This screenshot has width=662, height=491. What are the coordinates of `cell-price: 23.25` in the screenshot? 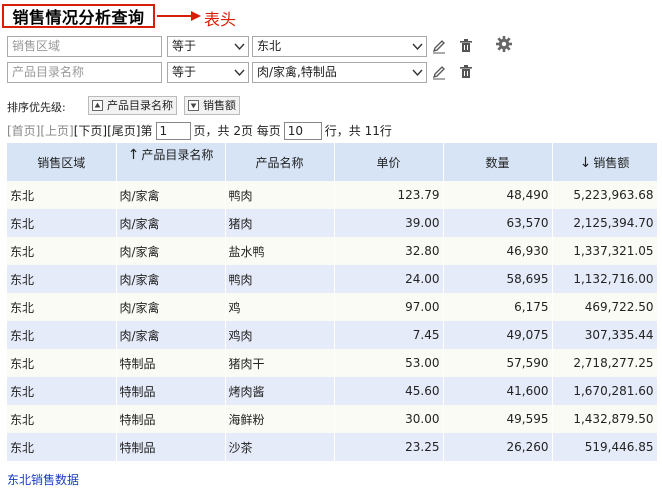 It's located at (389, 447).